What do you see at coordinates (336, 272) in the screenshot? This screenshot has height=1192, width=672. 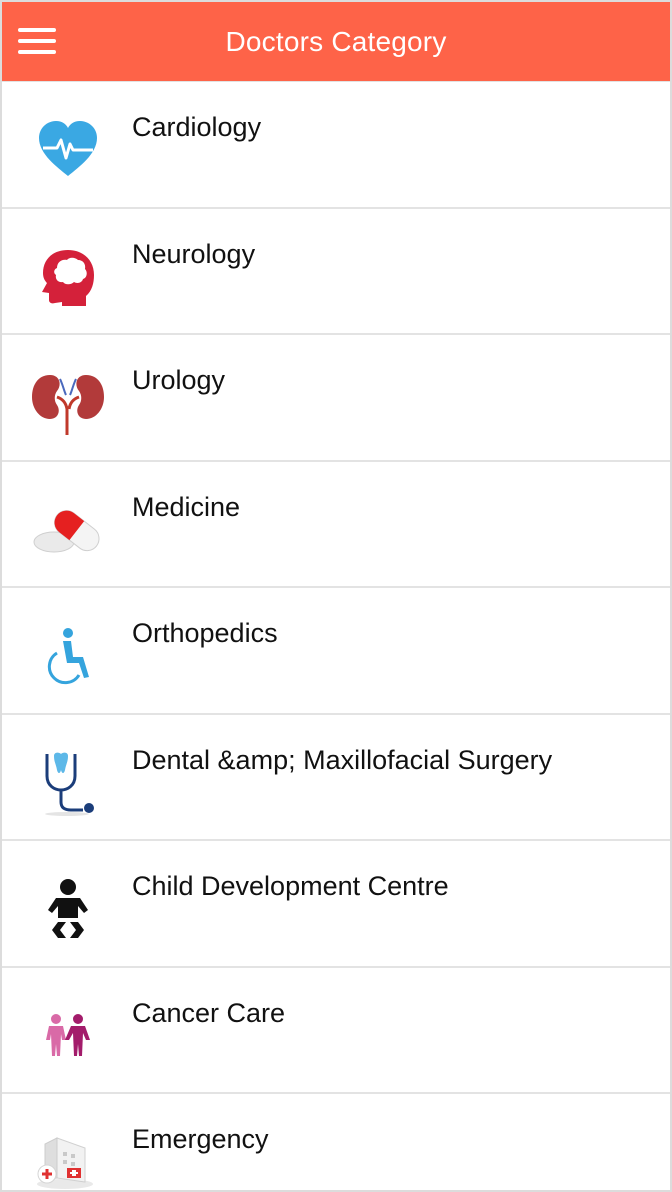 I see `category-item-neurology: Neurology` at bounding box center [336, 272].